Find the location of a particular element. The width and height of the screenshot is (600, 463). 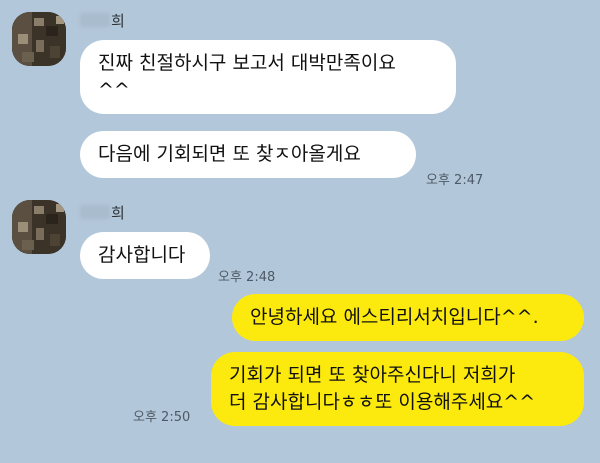

message-bubble: 다음에 기회되면 또 찾ㅈ아올게요 is located at coordinates (248, 154).